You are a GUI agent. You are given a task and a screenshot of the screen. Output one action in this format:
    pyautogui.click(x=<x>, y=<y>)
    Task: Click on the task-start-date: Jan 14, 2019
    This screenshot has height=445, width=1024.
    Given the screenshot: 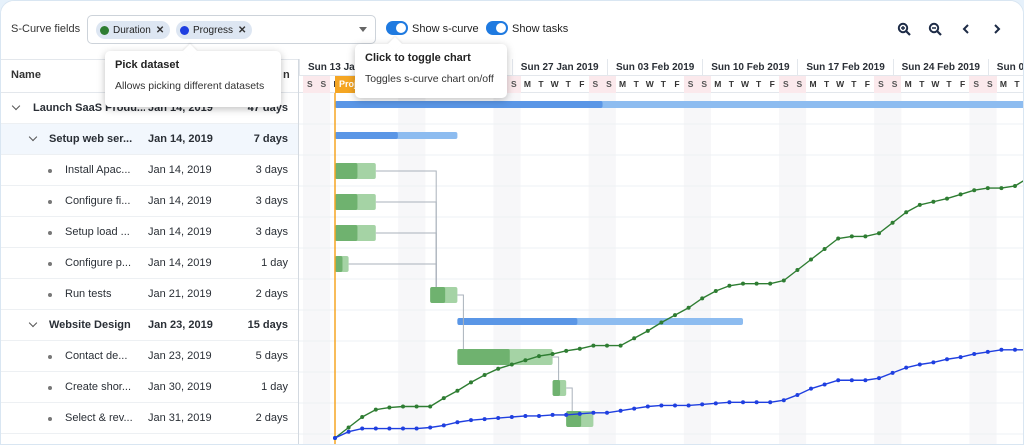 What is the action you would take?
    pyautogui.click(x=180, y=263)
    